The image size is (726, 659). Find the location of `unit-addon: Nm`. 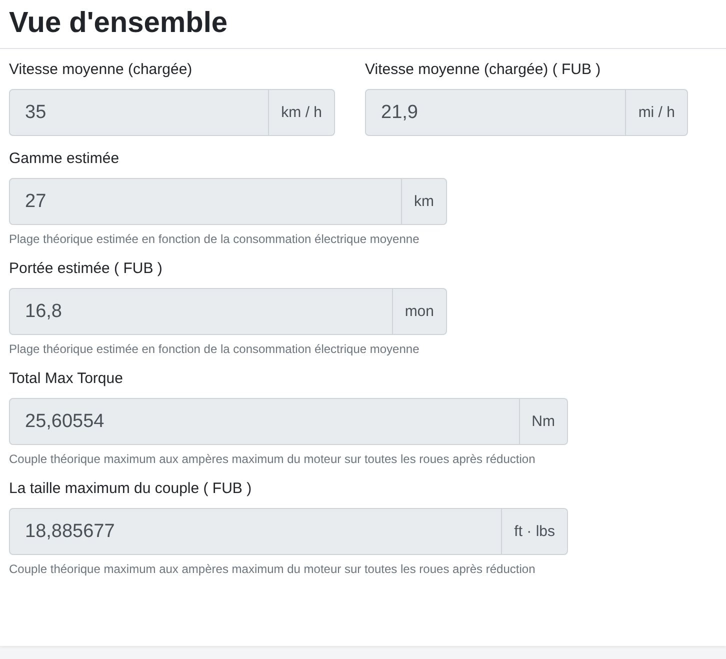

unit-addon: Nm is located at coordinates (544, 421).